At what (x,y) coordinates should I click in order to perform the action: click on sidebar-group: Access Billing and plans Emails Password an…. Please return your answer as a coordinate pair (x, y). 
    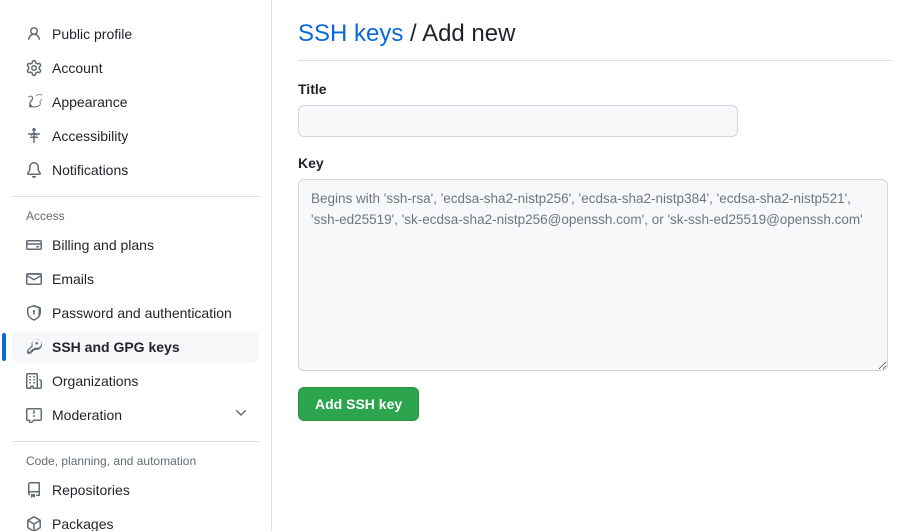
    Looking at the image, I should click on (135, 319).